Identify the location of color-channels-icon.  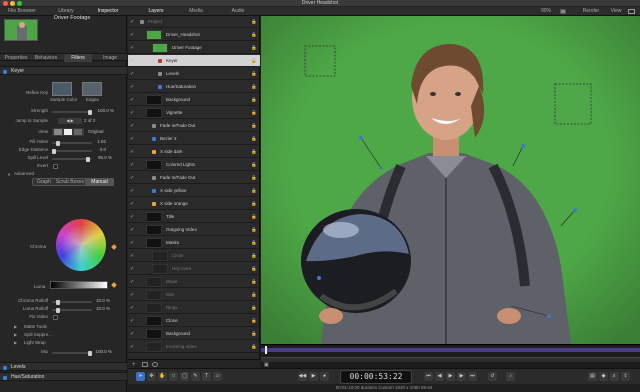
(563, 11).